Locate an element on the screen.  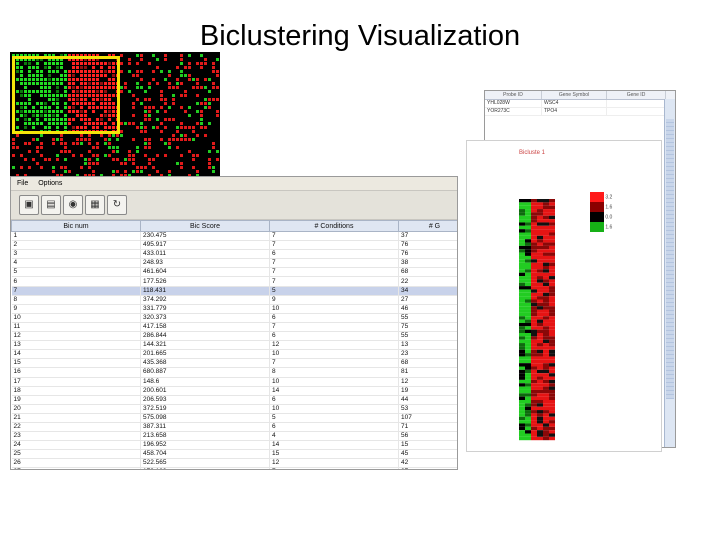
table-row: 1 230.475 7 37 is located at coordinates (234, 236).